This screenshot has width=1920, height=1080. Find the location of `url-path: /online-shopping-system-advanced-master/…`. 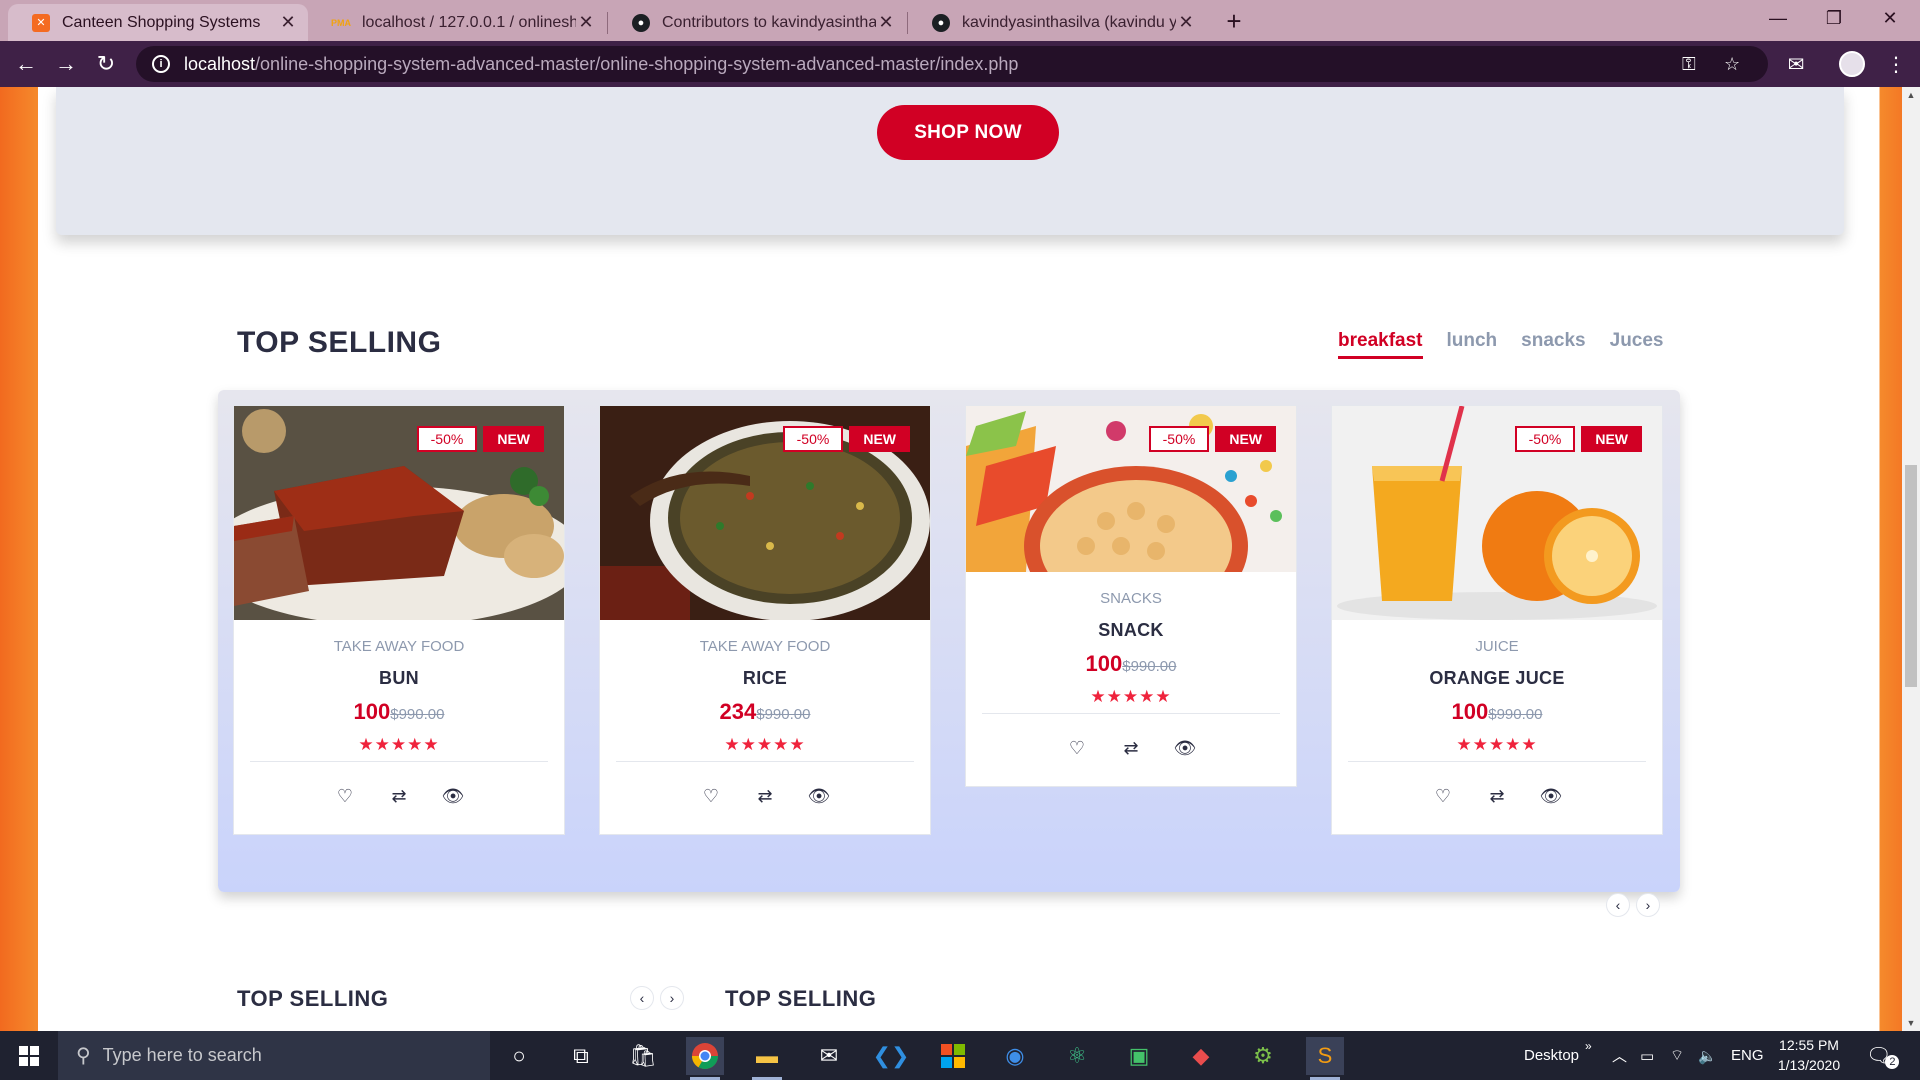

url-path: /online-shopping-system-advanced-master/… is located at coordinates (637, 63).